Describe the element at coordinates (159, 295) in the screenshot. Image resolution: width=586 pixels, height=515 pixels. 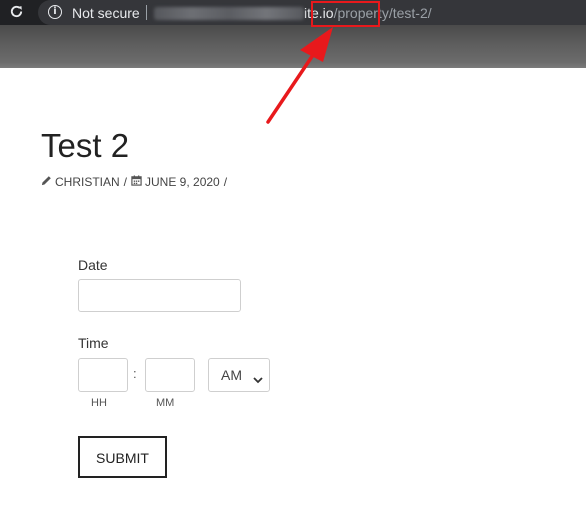
I see `date-input` at that location.